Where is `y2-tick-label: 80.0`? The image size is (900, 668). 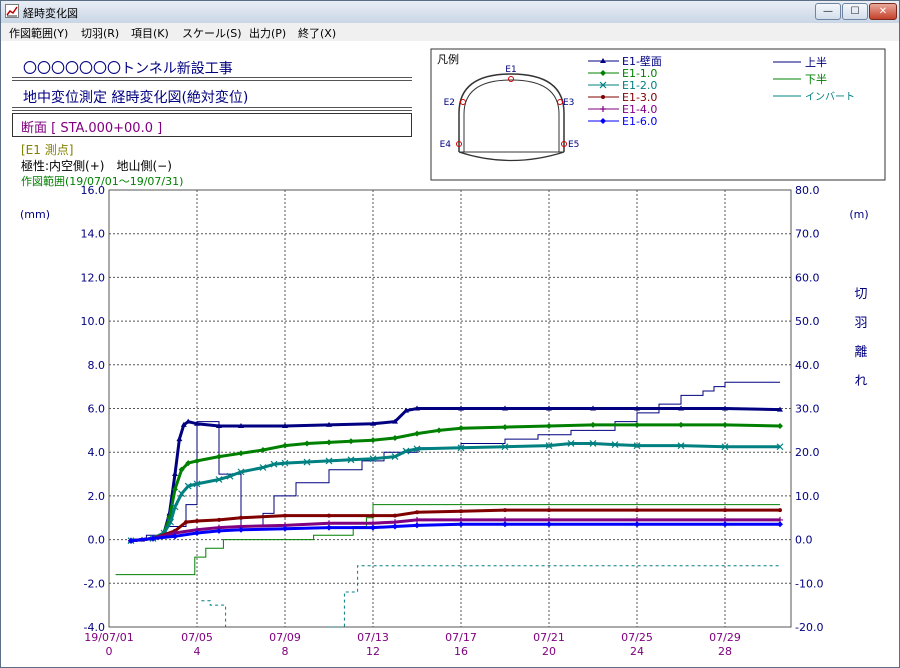
y2-tick-label: 80.0 is located at coordinates (807, 190).